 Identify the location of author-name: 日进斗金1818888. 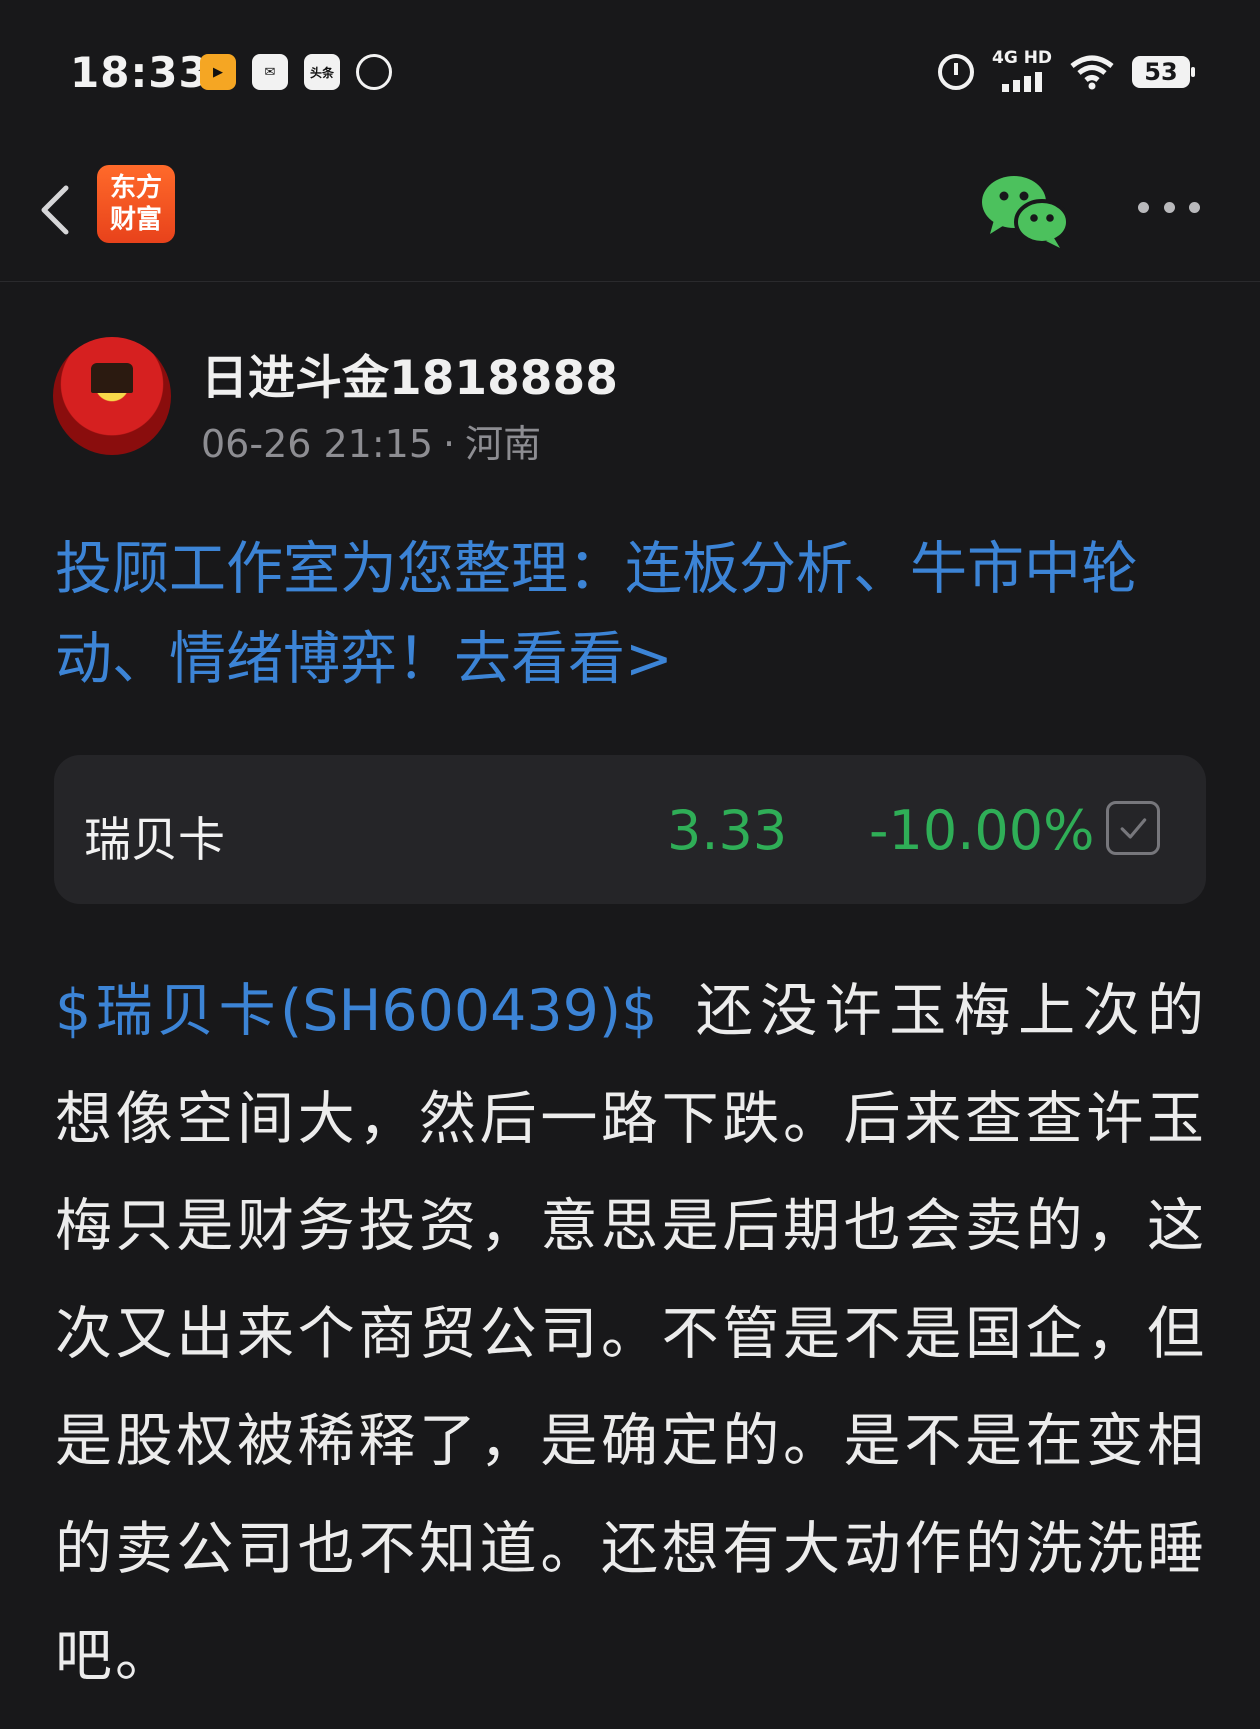
(409, 373).